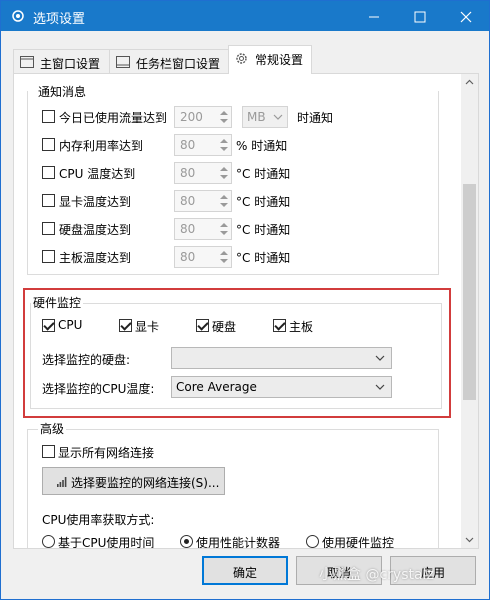  Describe the element at coordinates (263, 258) in the screenshot. I see `board-temp-notify-suffix: °C 时通知` at that location.